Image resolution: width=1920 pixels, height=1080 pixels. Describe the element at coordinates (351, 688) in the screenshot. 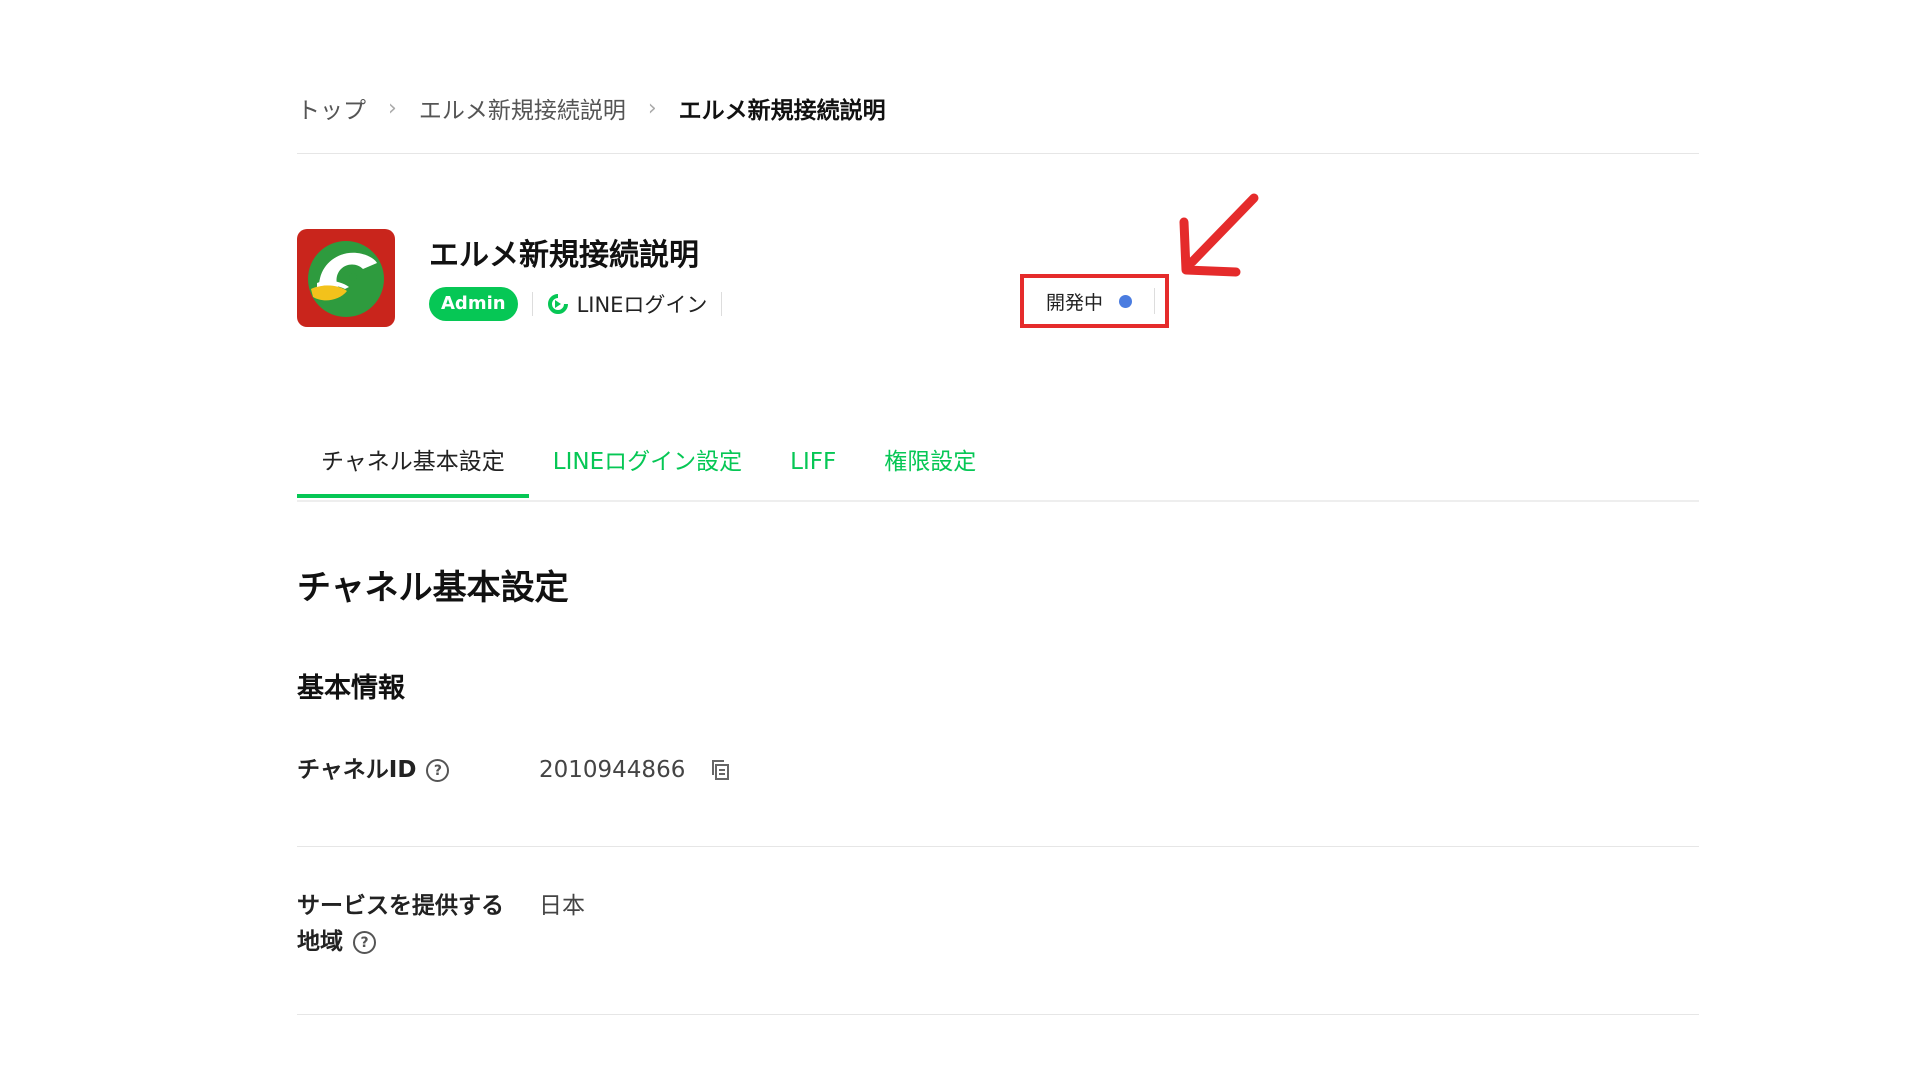

I see `subsection-title: 基本情報` at that location.